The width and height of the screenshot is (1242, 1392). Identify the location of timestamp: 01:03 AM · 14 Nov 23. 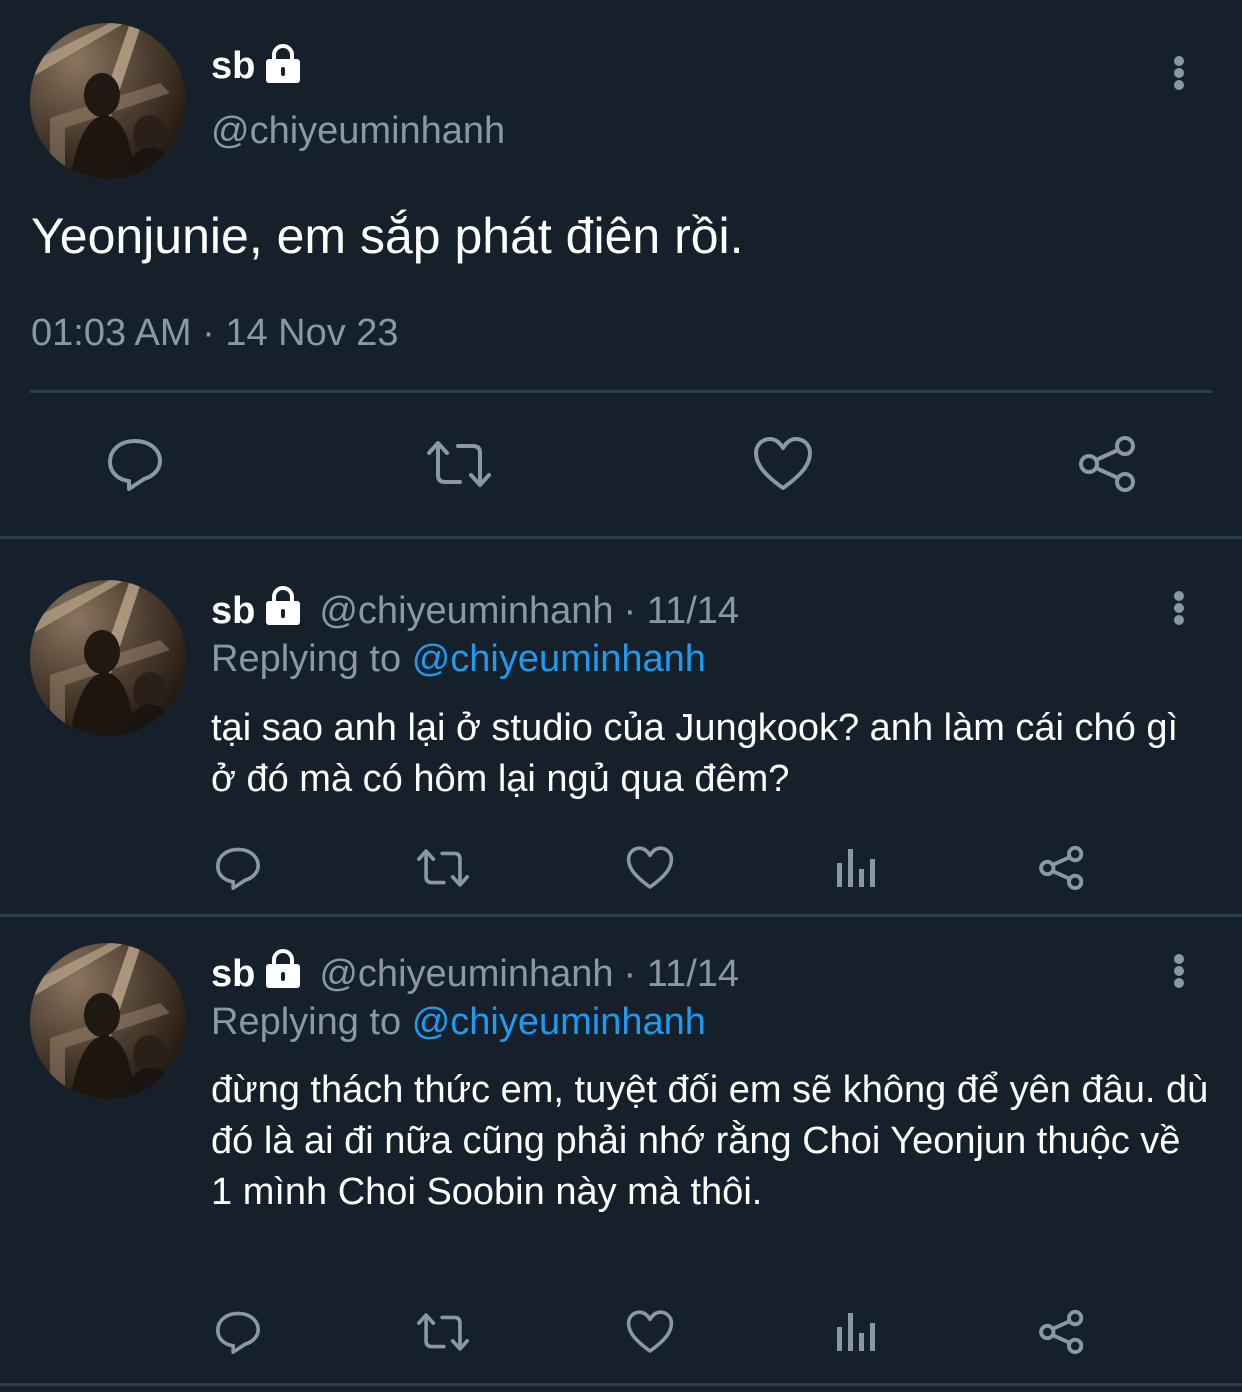
(215, 333).